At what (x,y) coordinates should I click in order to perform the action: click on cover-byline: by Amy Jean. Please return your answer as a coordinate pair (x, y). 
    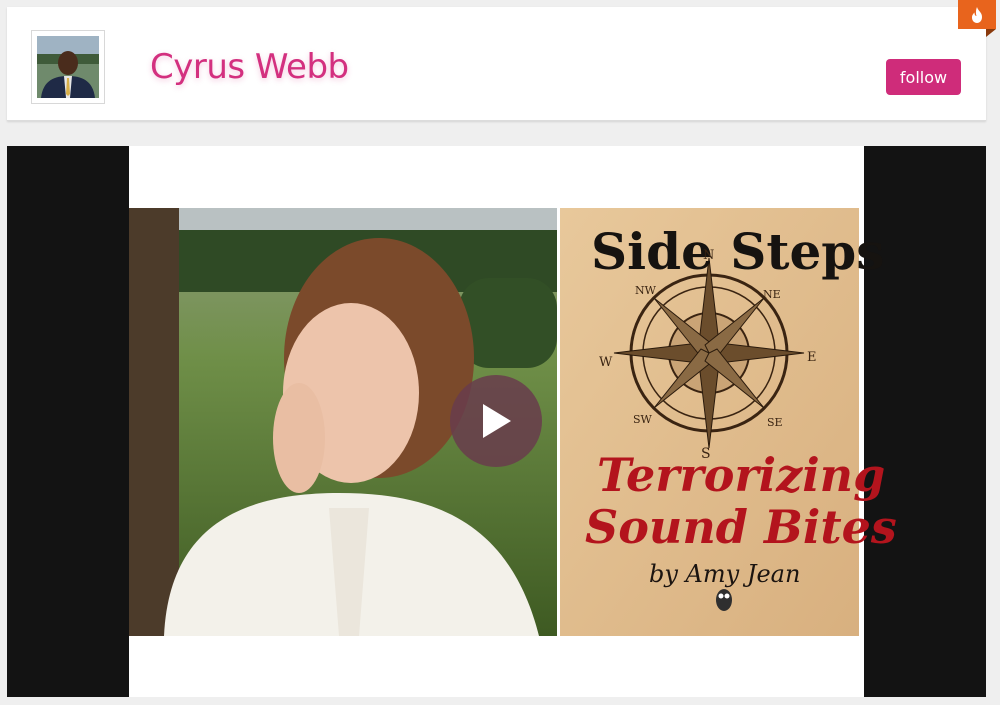
    Looking at the image, I should click on (725, 574).